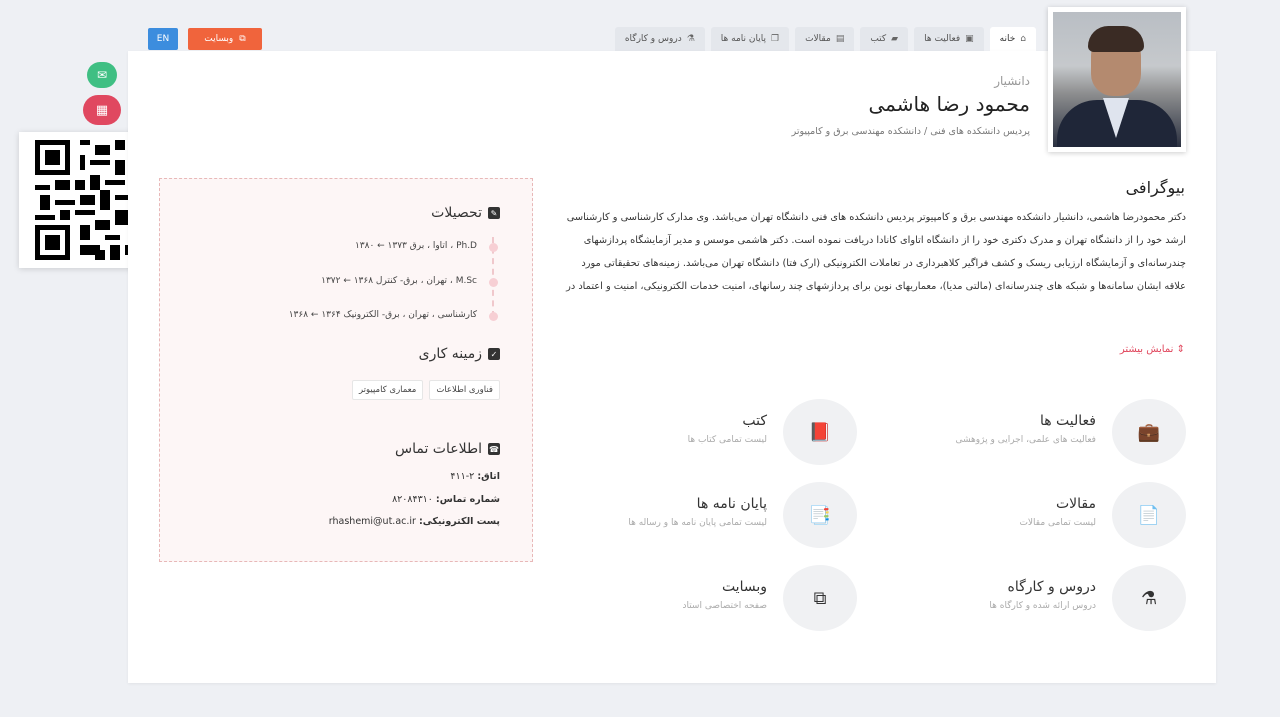  Describe the element at coordinates (942, 39) in the screenshot. I see `tab-label: فعالیت ها` at that location.